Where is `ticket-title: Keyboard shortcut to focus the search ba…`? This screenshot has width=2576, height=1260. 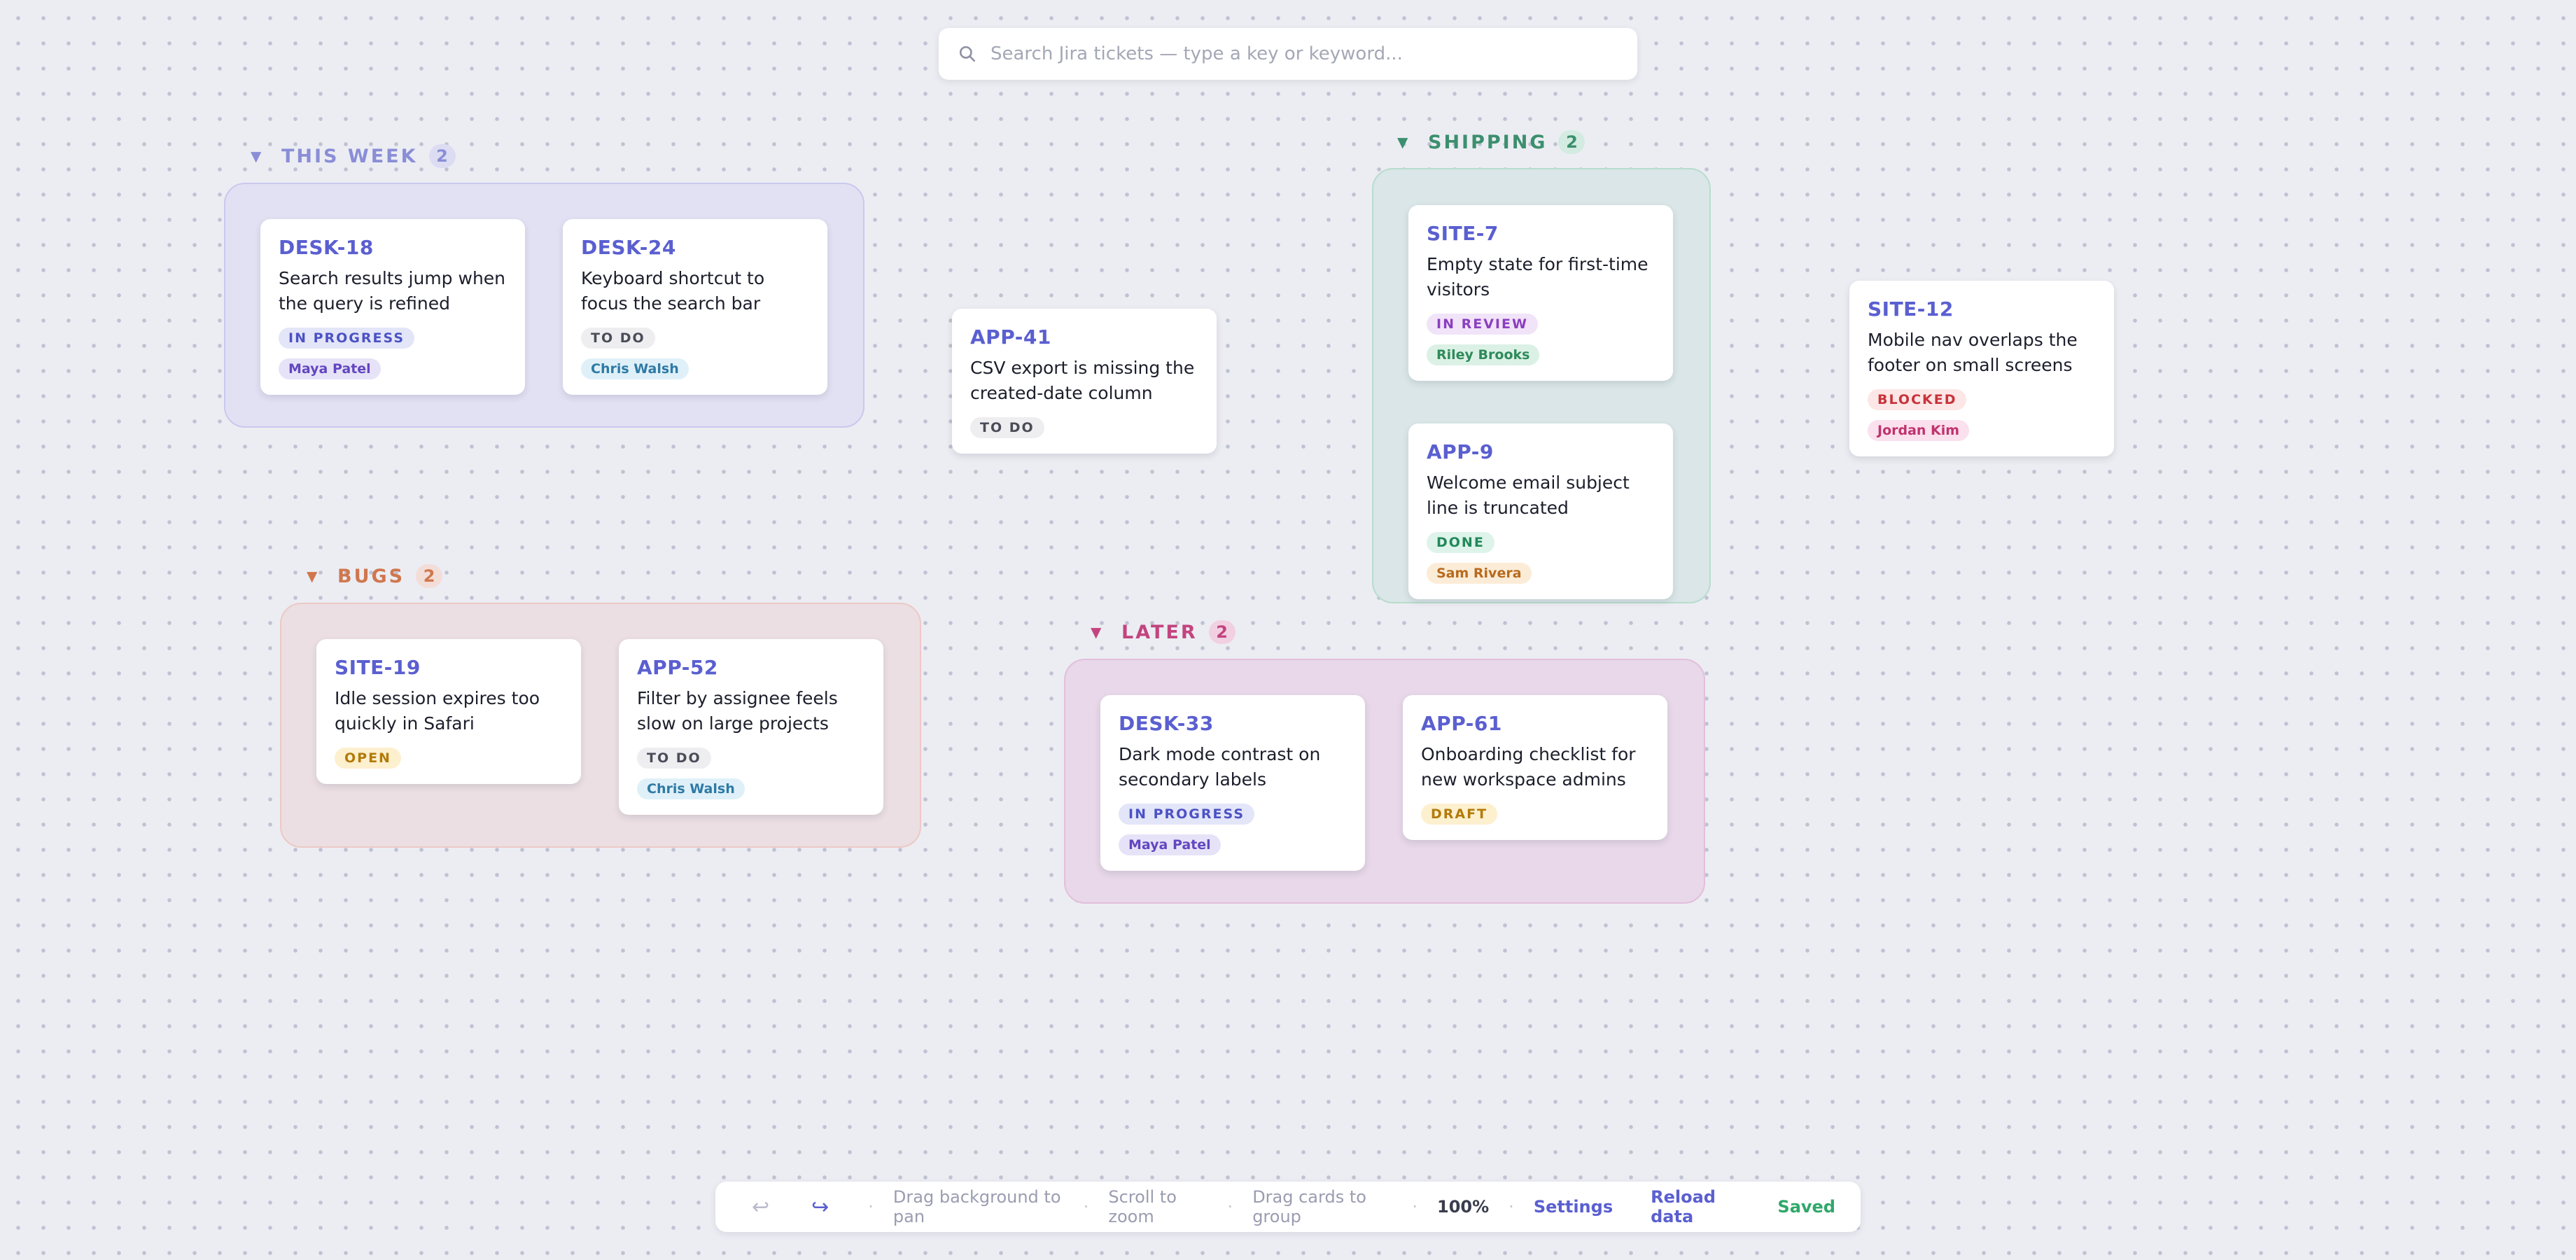 ticket-title: Keyboard shortcut to focus the search ba… is located at coordinates (673, 291).